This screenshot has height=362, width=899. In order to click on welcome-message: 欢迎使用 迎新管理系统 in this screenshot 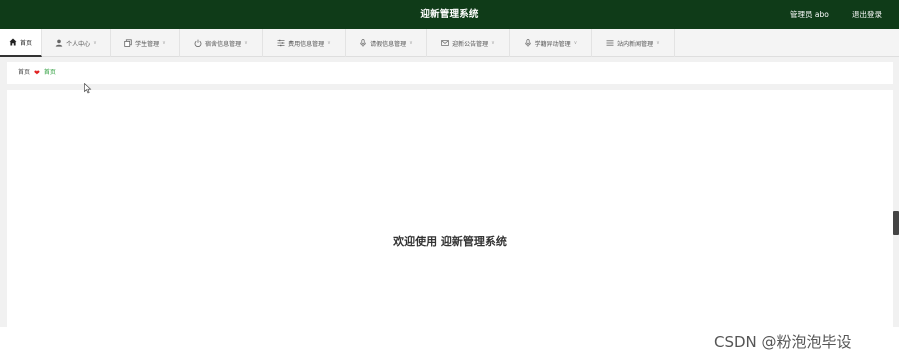, I will do `click(450, 241)`.